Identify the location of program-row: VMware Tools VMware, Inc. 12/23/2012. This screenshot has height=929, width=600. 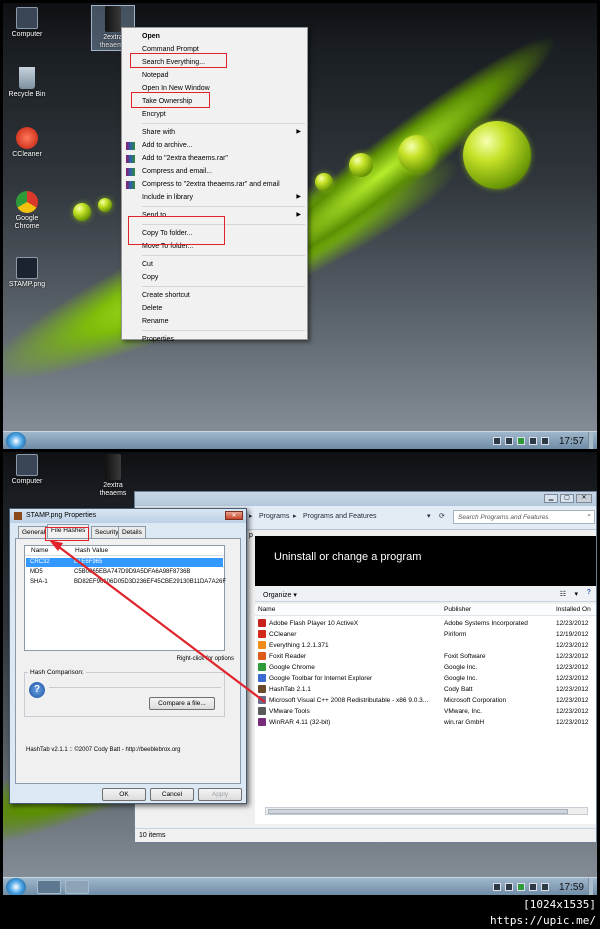
(425, 711).